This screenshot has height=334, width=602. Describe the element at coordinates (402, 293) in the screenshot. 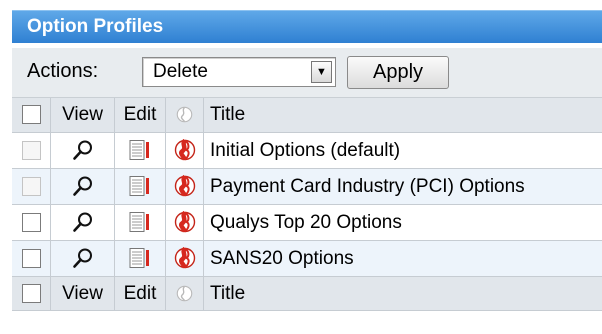

I see `column-footer-title: Title` at that location.